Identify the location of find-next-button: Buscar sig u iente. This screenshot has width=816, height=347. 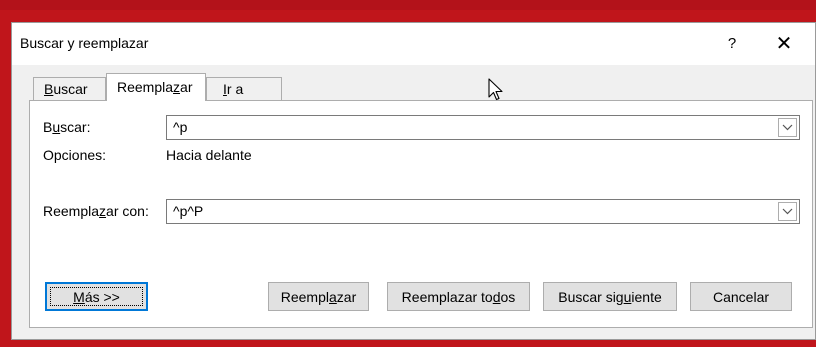
(610, 296).